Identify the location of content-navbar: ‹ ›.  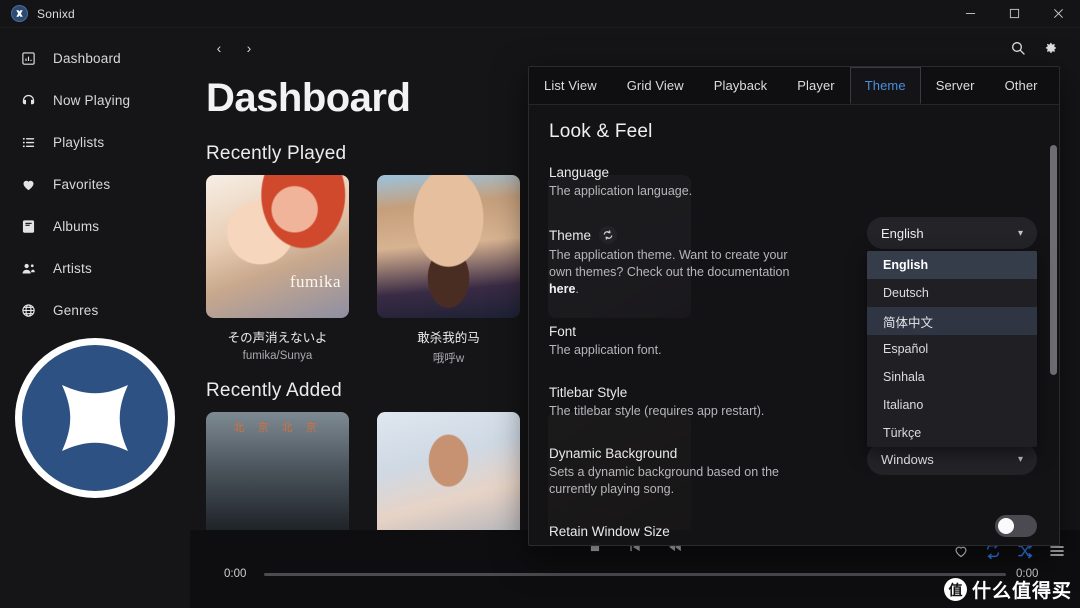
(635, 48).